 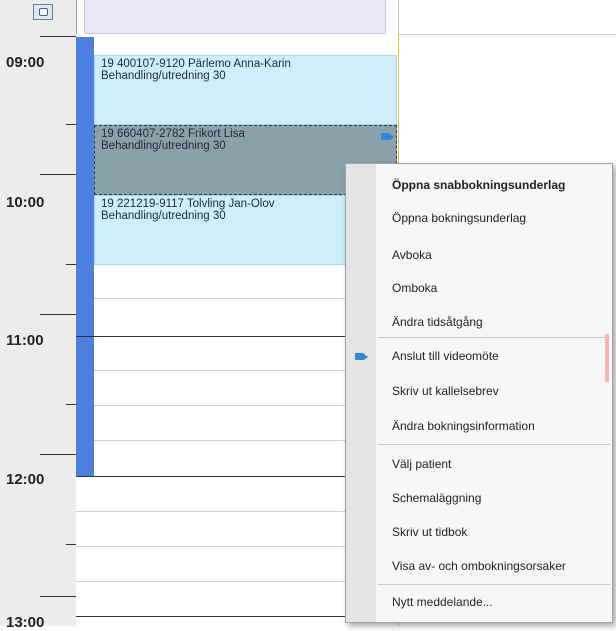 What do you see at coordinates (25, 479) in the screenshot?
I see `time-label: 12:00` at bounding box center [25, 479].